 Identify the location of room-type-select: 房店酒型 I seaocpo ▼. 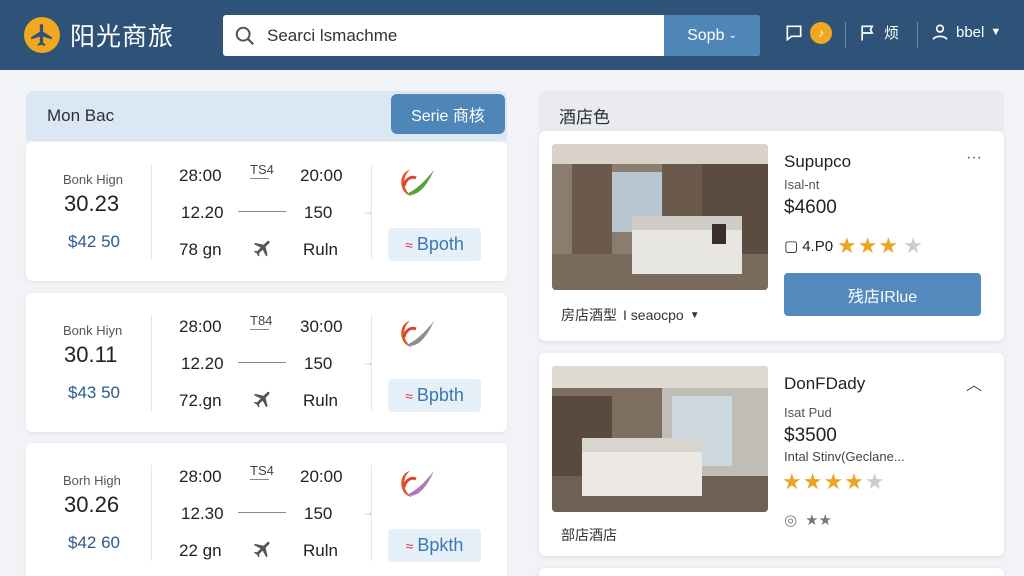
(630, 315).